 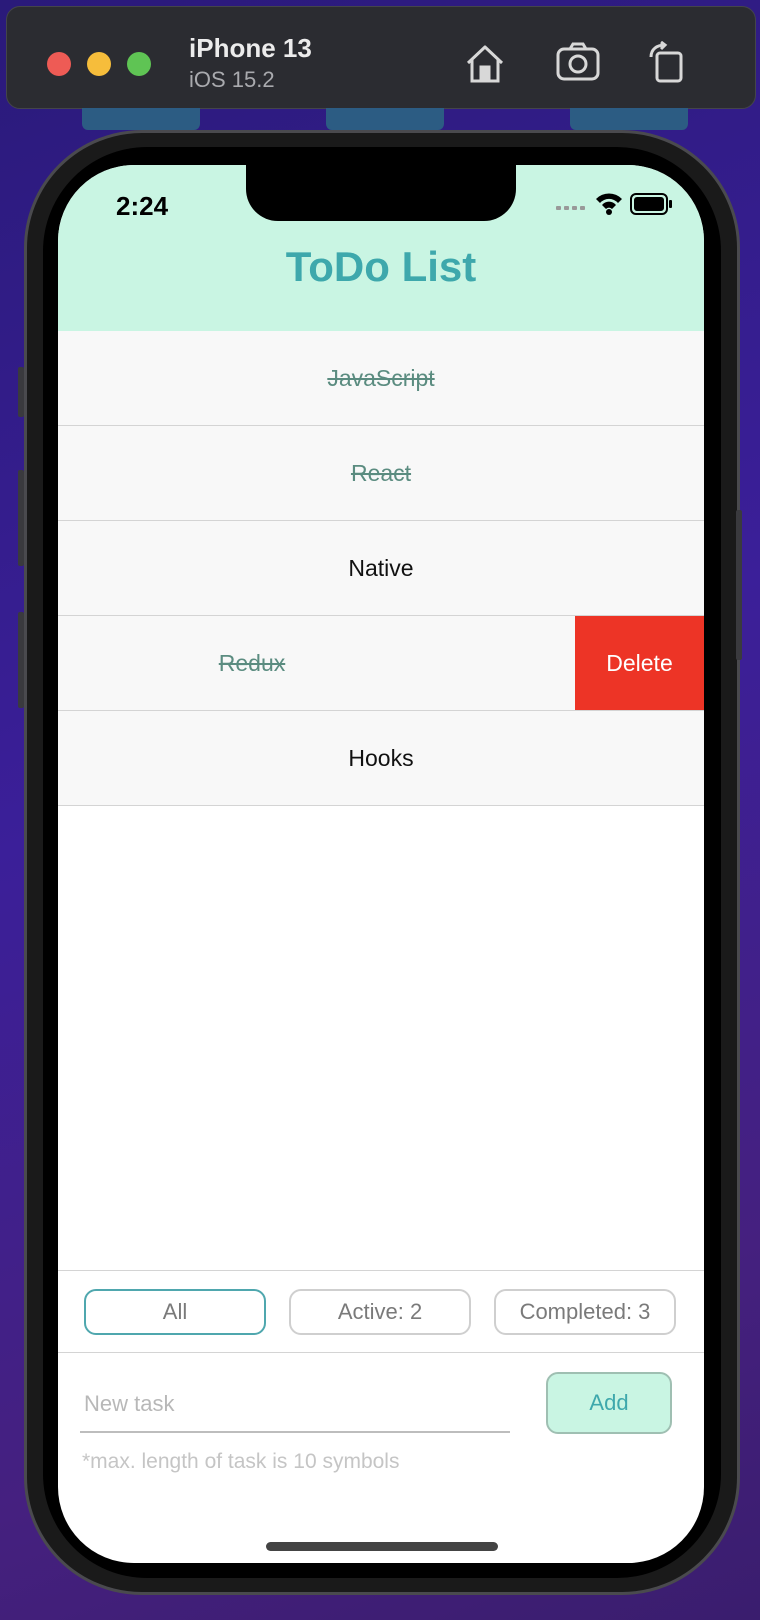 What do you see at coordinates (381, 266) in the screenshot?
I see `page-title: ToDo List` at bounding box center [381, 266].